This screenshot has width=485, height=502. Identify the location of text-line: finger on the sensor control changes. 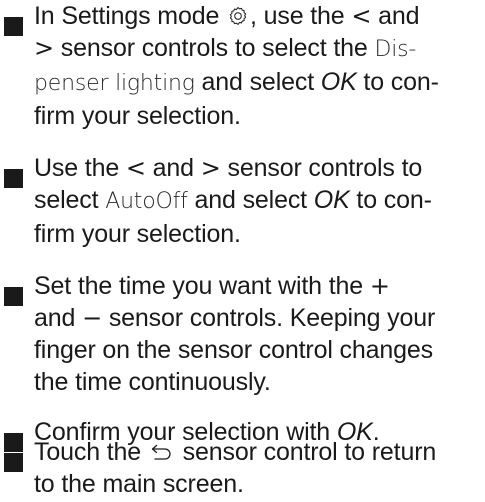
(259, 350).